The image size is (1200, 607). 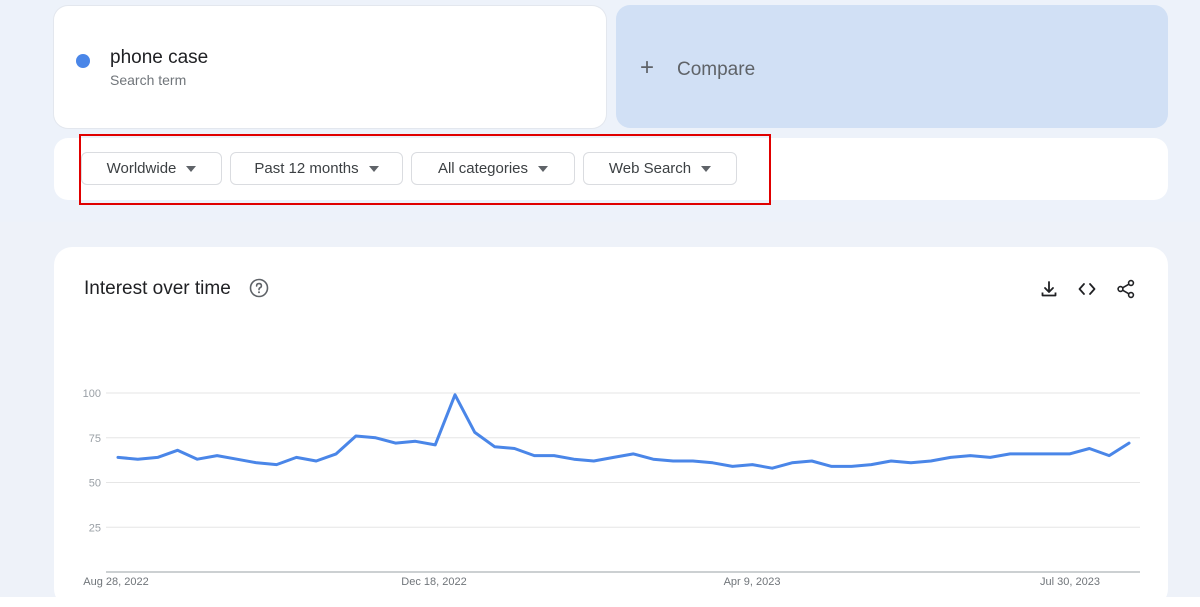 What do you see at coordinates (95, 484) in the screenshot?
I see `y-tick-label: 50` at bounding box center [95, 484].